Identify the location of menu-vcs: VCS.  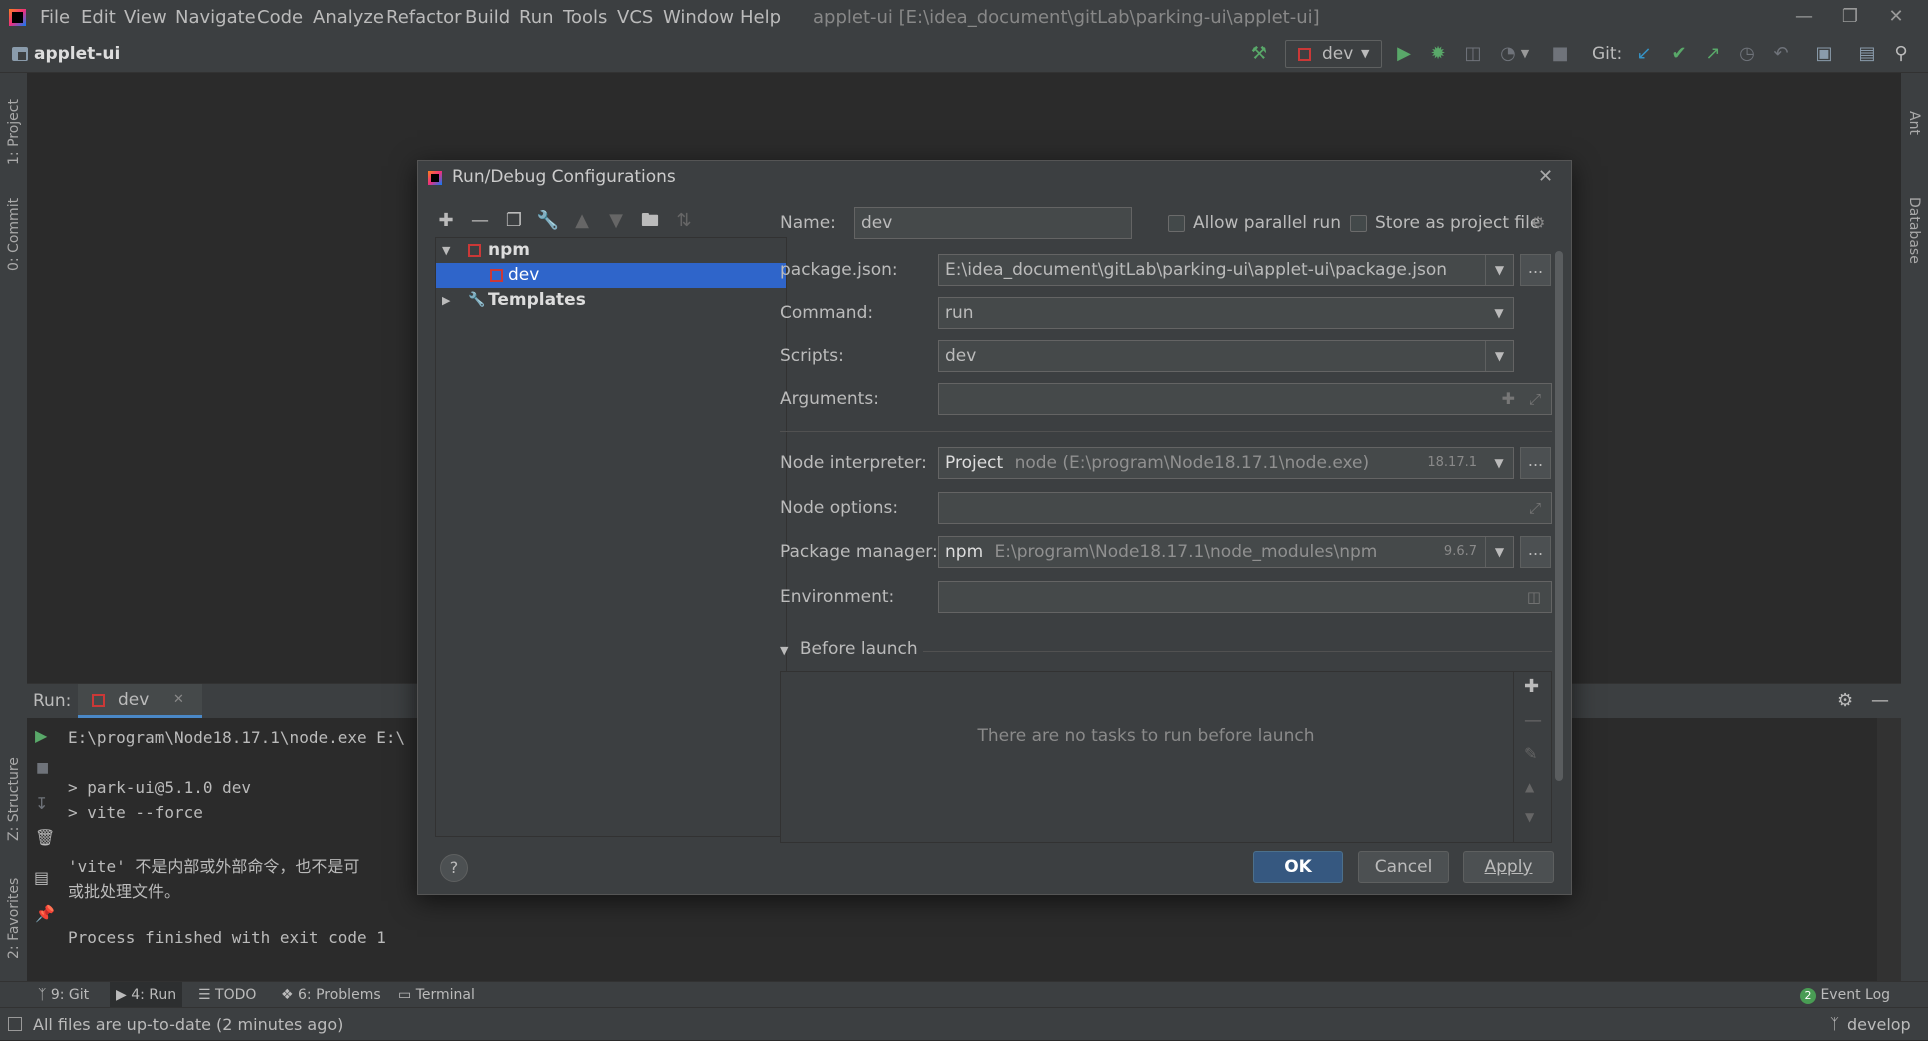
(635, 17).